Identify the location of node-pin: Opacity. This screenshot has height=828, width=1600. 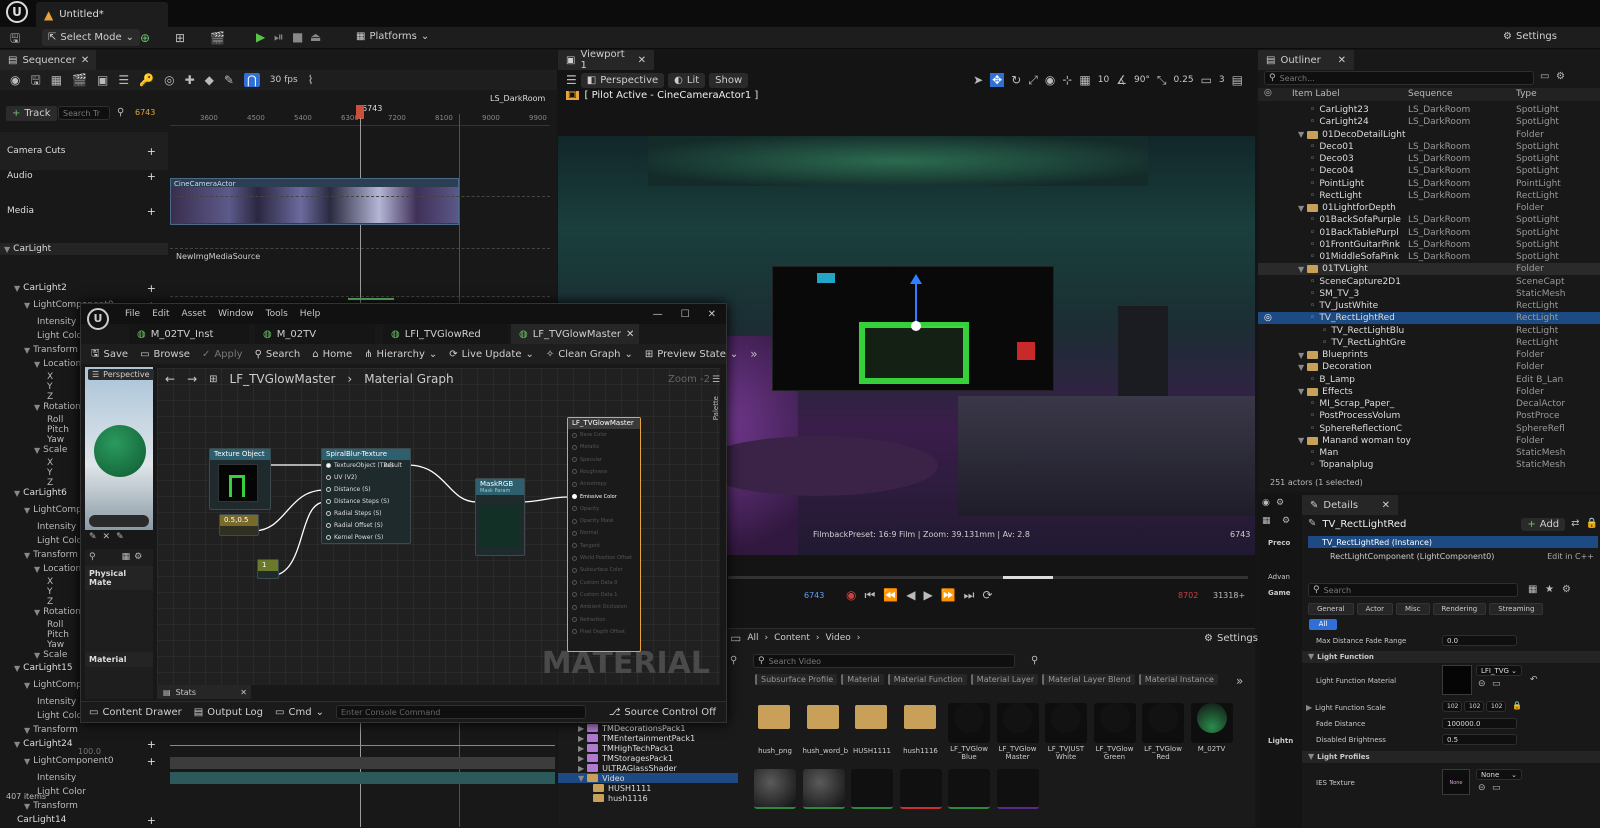
(585, 509).